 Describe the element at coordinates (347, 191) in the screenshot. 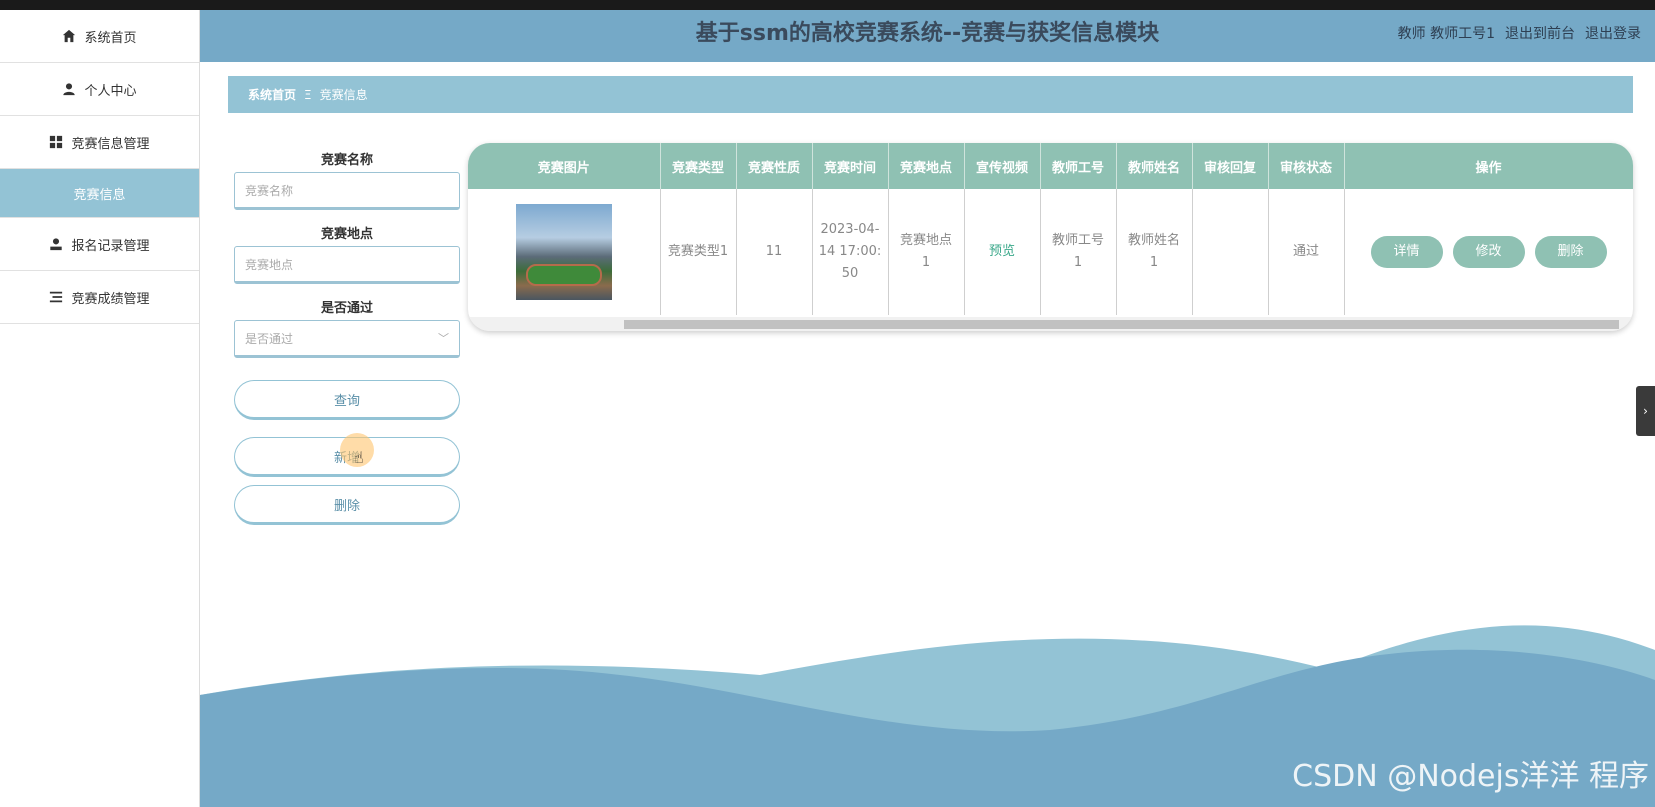

I see `name-search-input: 竞赛名称` at that location.